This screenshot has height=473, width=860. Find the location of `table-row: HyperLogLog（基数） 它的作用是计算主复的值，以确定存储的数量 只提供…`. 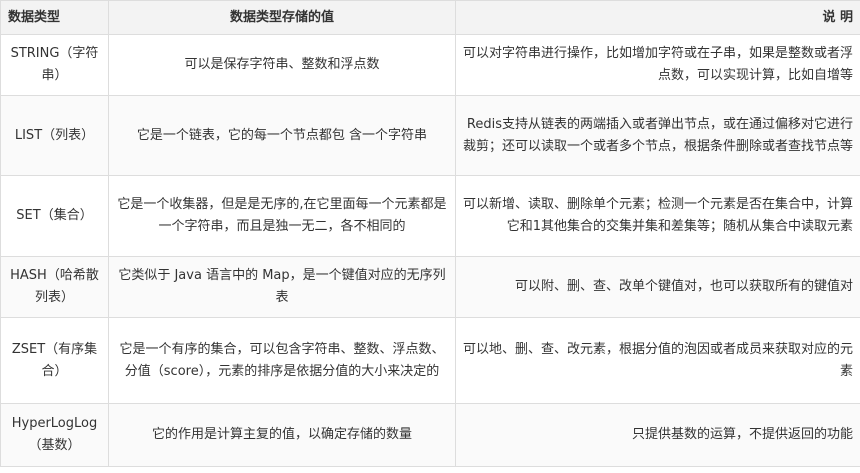

table-row: HyperLogLog（基数） 它的作用是计算主复的值，以确定存储的数量 只提供… is located at coordinates (430, 435).